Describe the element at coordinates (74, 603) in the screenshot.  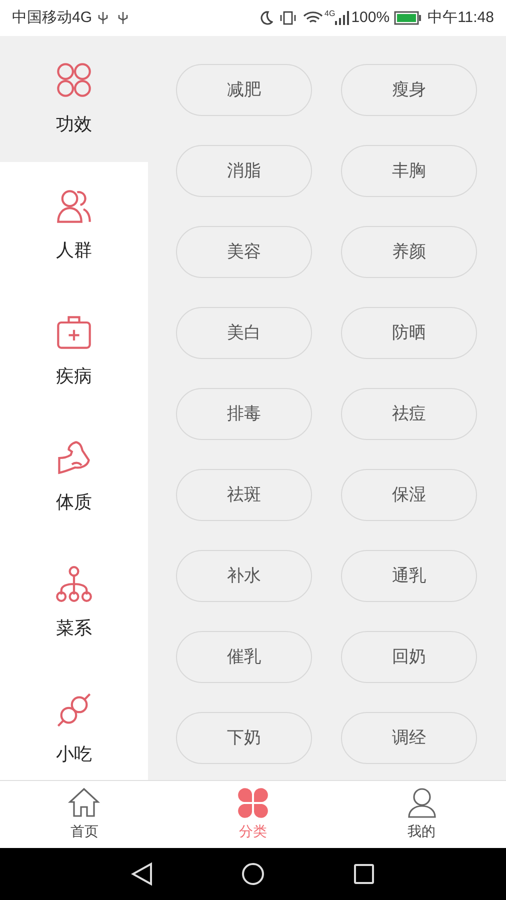
I see `sidebar-item: 菜系` at that location.